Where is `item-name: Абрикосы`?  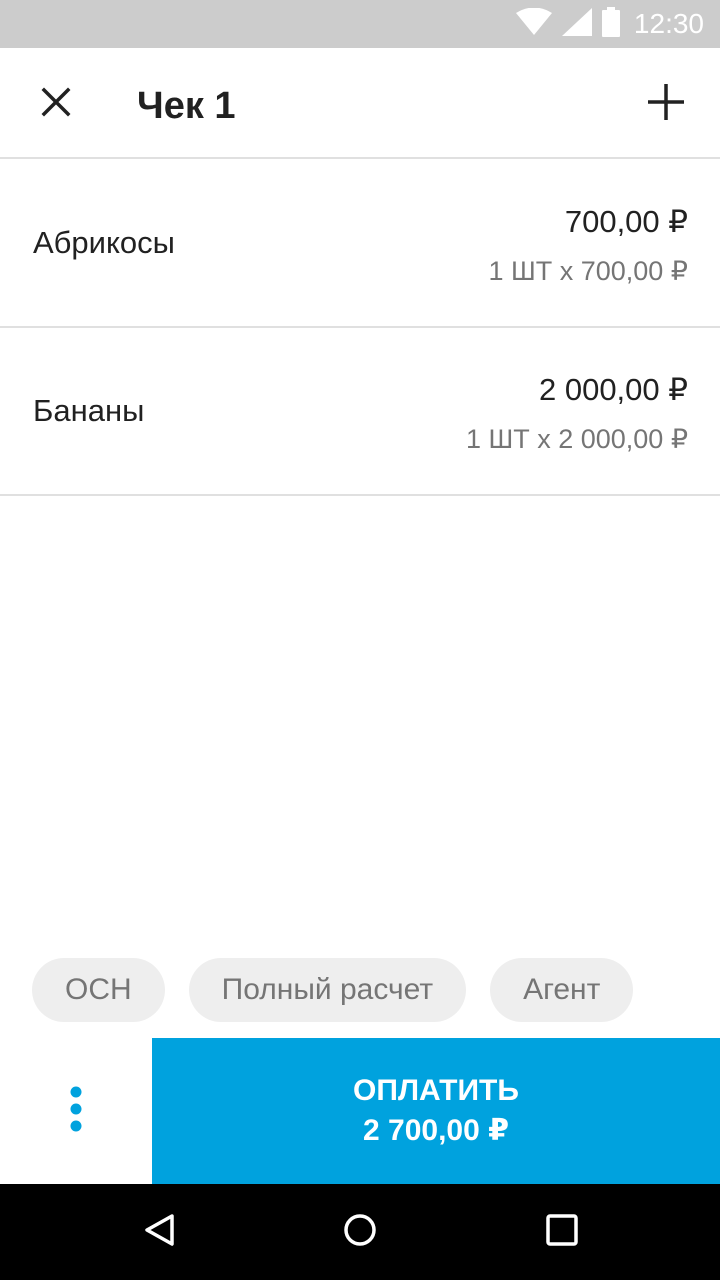 item-name: Абрикосы is located at coordinates (104, 242).